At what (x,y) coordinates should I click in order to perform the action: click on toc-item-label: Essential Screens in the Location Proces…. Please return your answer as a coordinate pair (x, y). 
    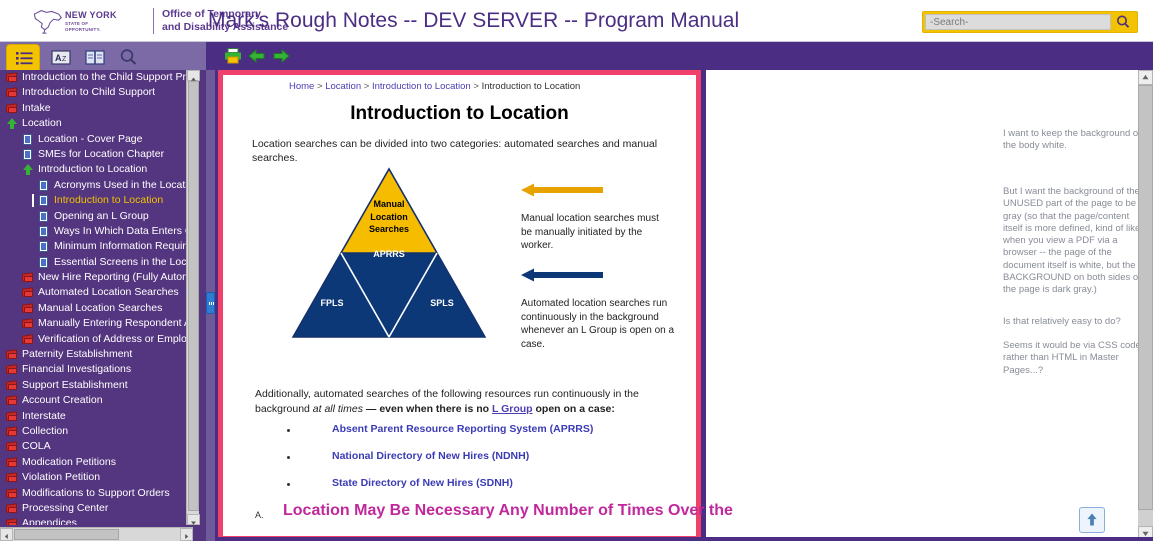
    Looking at the image, I should click on (123, 261).